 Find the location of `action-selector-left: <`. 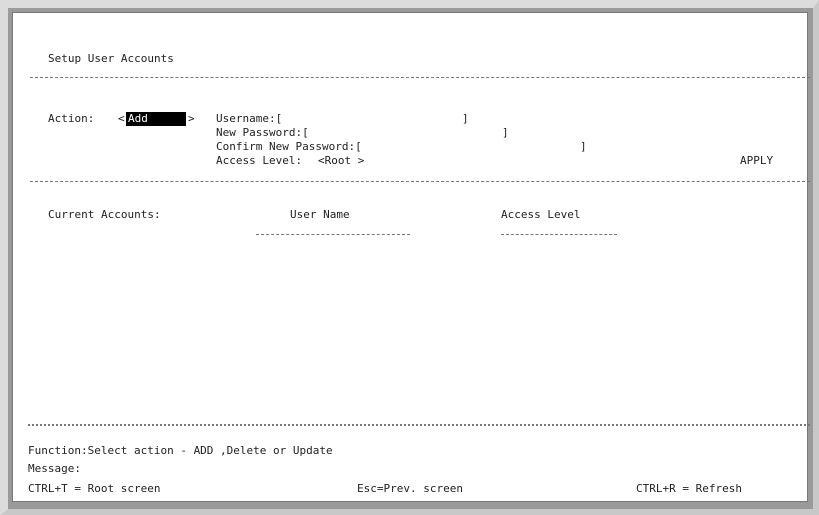

action-selector-left: < is located at coordinates (121, 118).